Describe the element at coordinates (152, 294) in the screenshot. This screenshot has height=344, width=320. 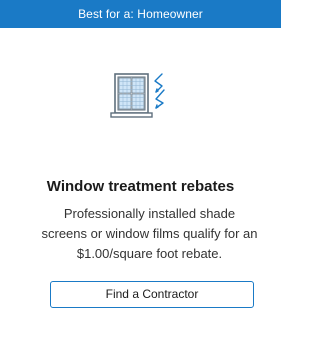
I see `find-contractor-button: Find a Contractor` at that location.